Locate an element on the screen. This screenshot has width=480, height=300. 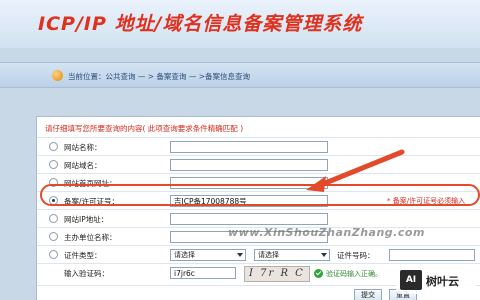
pointer-arrow-icon is located at coordinates (355, 170).